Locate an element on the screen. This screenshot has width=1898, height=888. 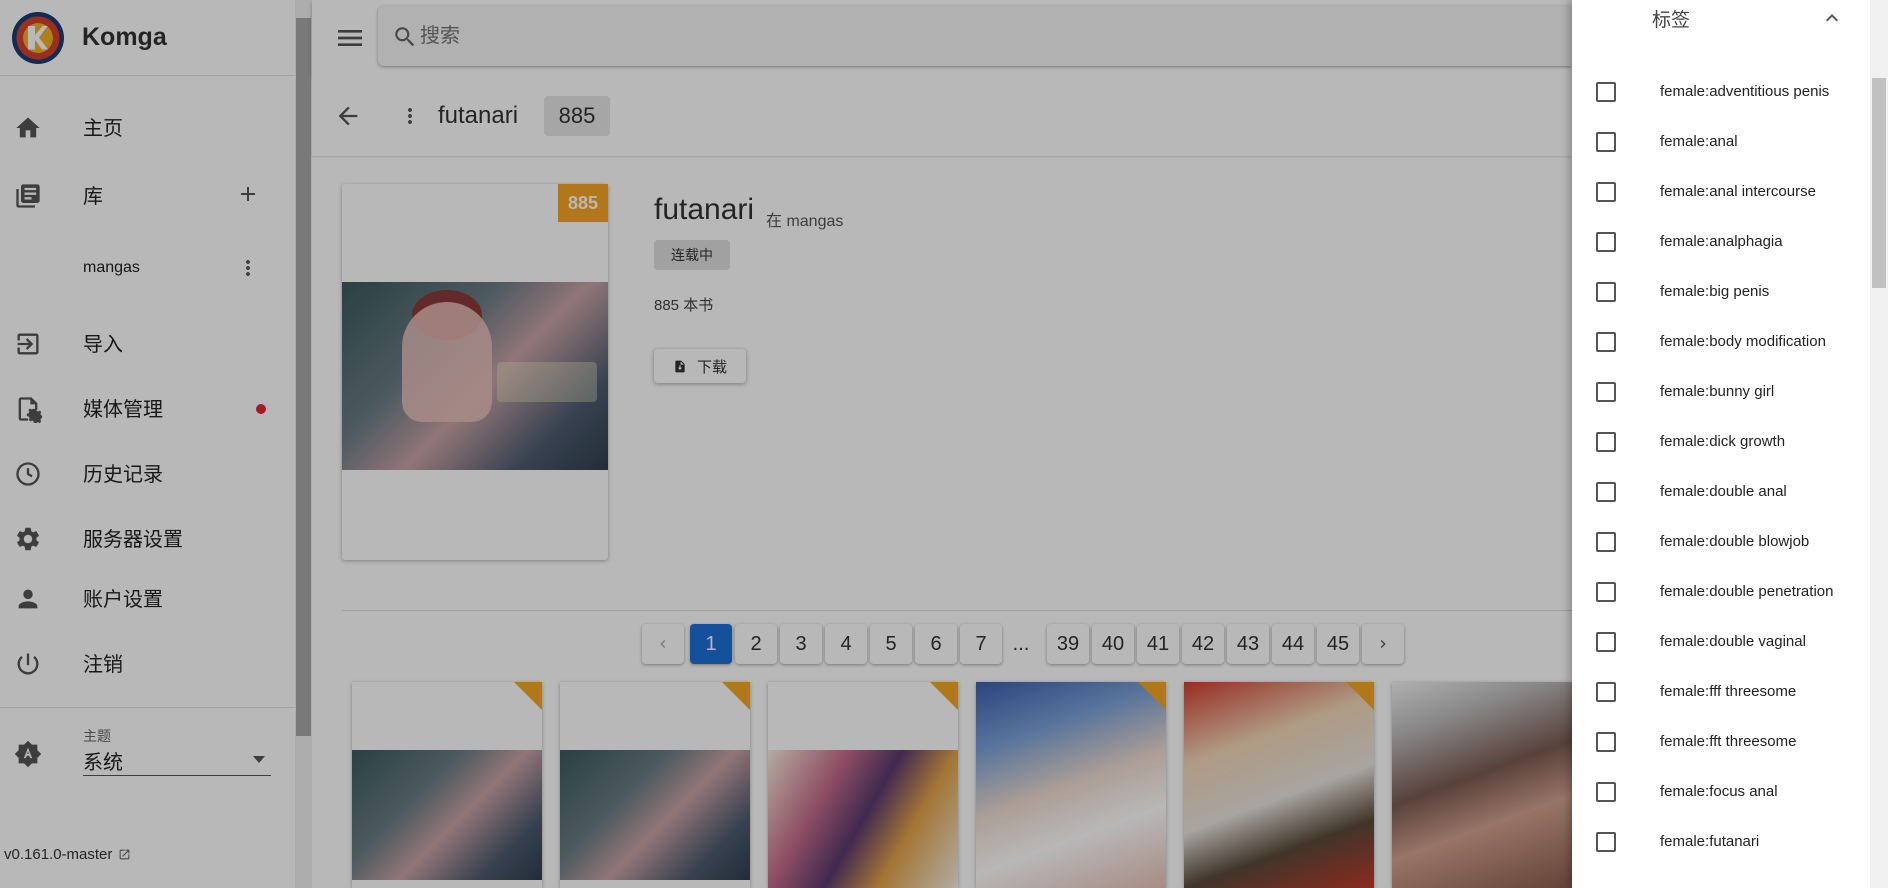
tag-filter-option: female:body modification is located at coordinates (1722, 342).